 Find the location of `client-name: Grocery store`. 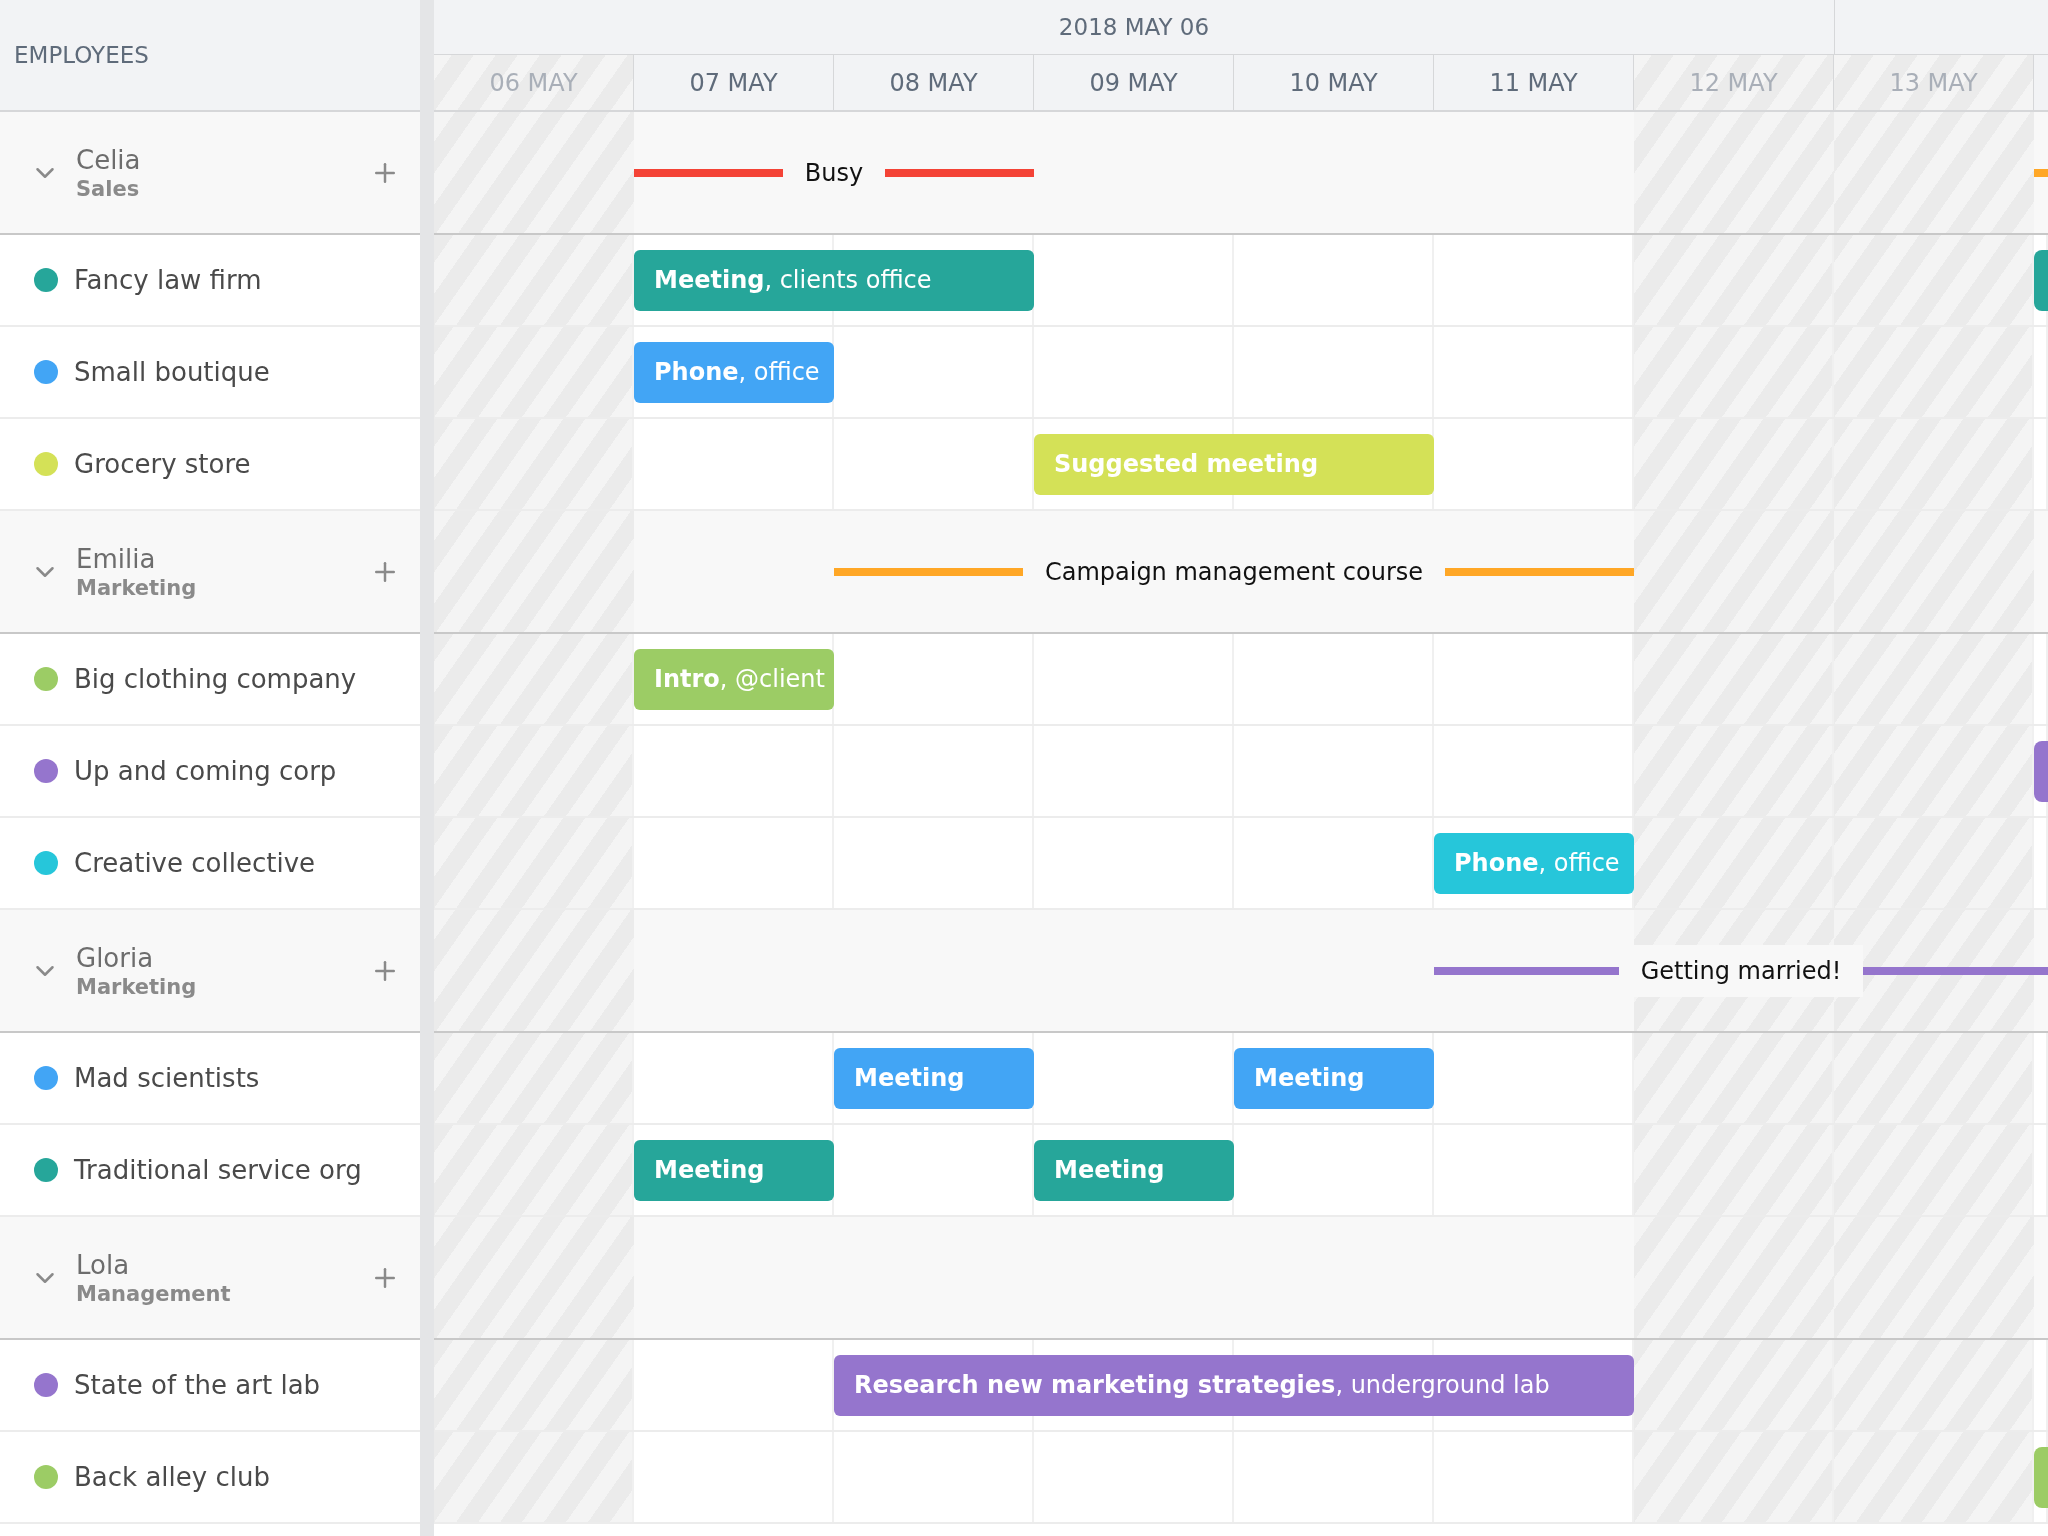

client-name: Grocery store is located at coordinates (162, 464).